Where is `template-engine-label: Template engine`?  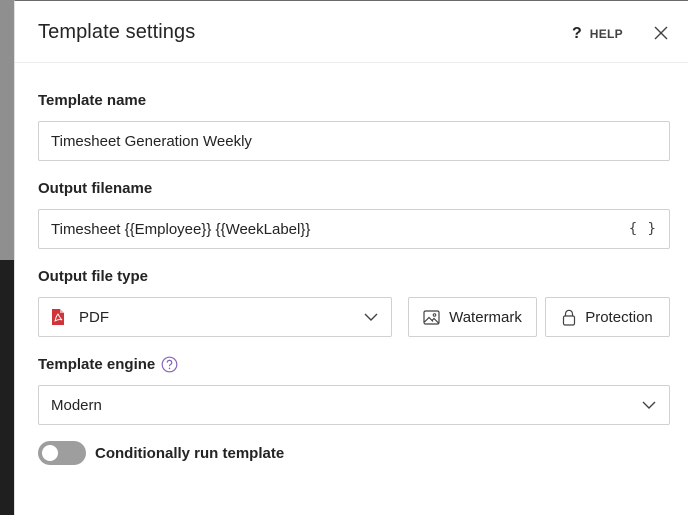
template-engine-label: Template engine is located at coordinates (97, 364).